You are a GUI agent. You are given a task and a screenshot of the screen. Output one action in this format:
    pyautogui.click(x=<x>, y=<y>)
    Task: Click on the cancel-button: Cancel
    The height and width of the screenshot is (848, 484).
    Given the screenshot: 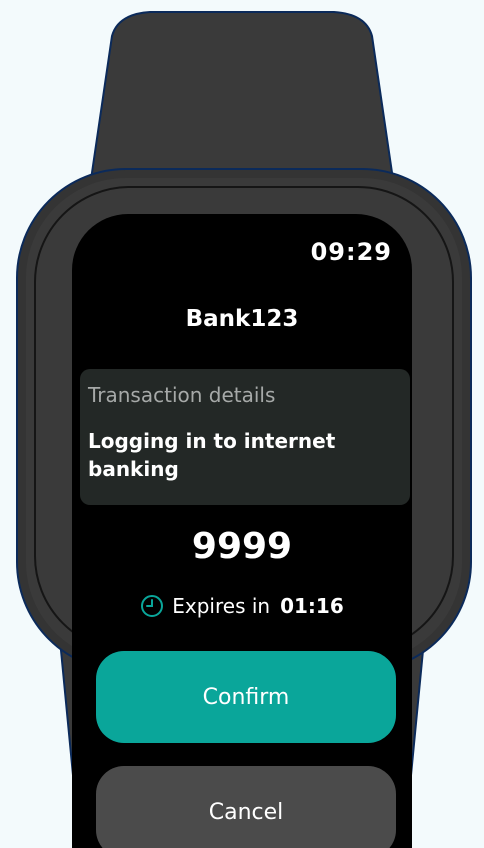 What is the action you would take?
    pyautogui.click(x=246, y=807)
    